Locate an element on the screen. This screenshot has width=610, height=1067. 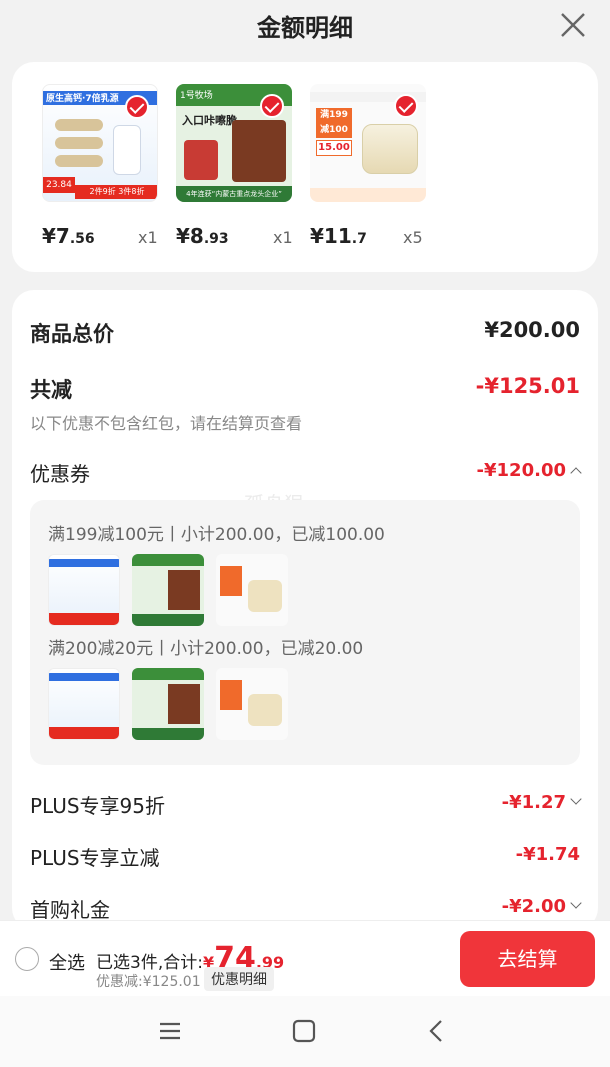
select-all-label: 全选 is located at coordinates (67, 962).